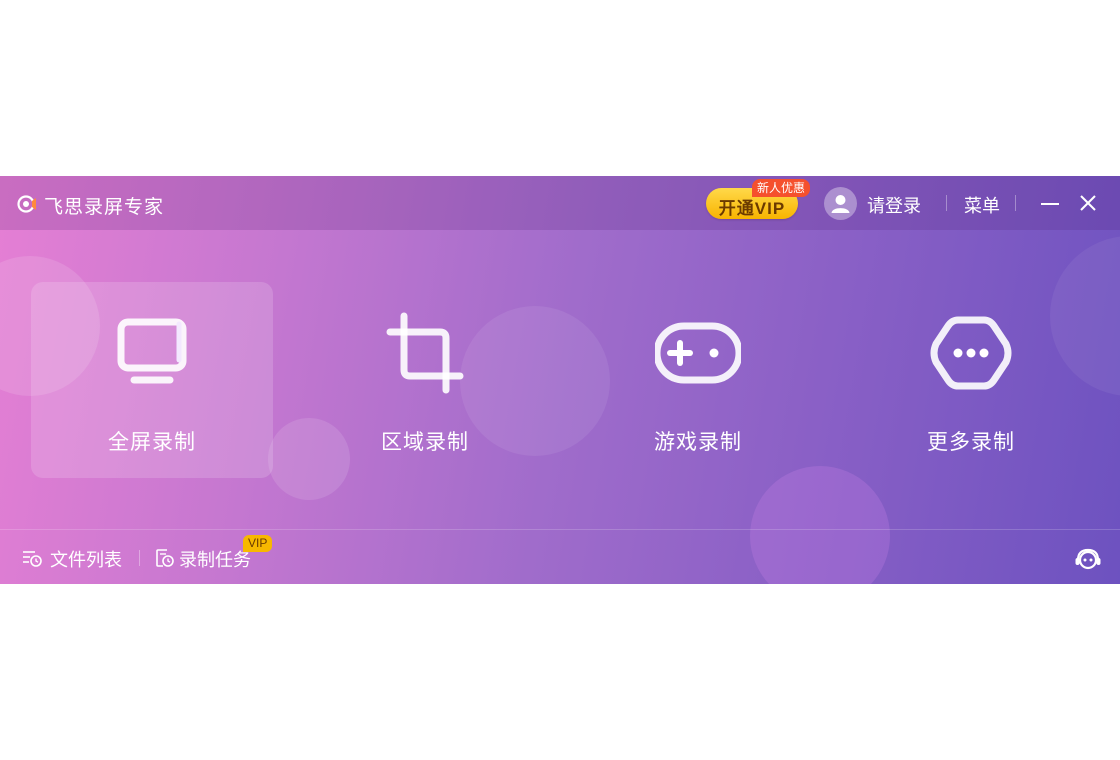  I want to click on mode-label: 区域录制, so click(425, 442).